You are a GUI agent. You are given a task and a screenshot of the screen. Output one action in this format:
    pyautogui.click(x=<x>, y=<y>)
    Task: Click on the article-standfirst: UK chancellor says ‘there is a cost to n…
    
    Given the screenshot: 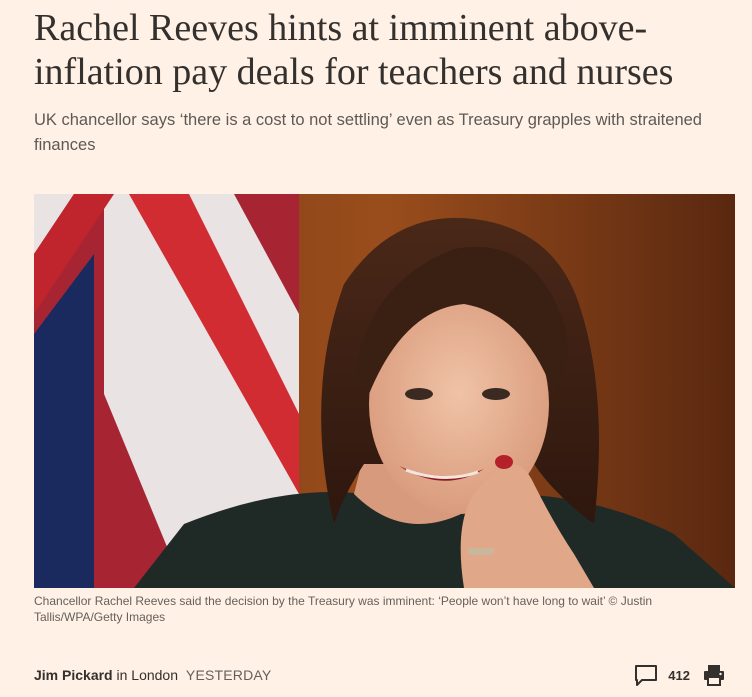 What is the action you would take?
    pyautogui.click(x=368, y=132)
    